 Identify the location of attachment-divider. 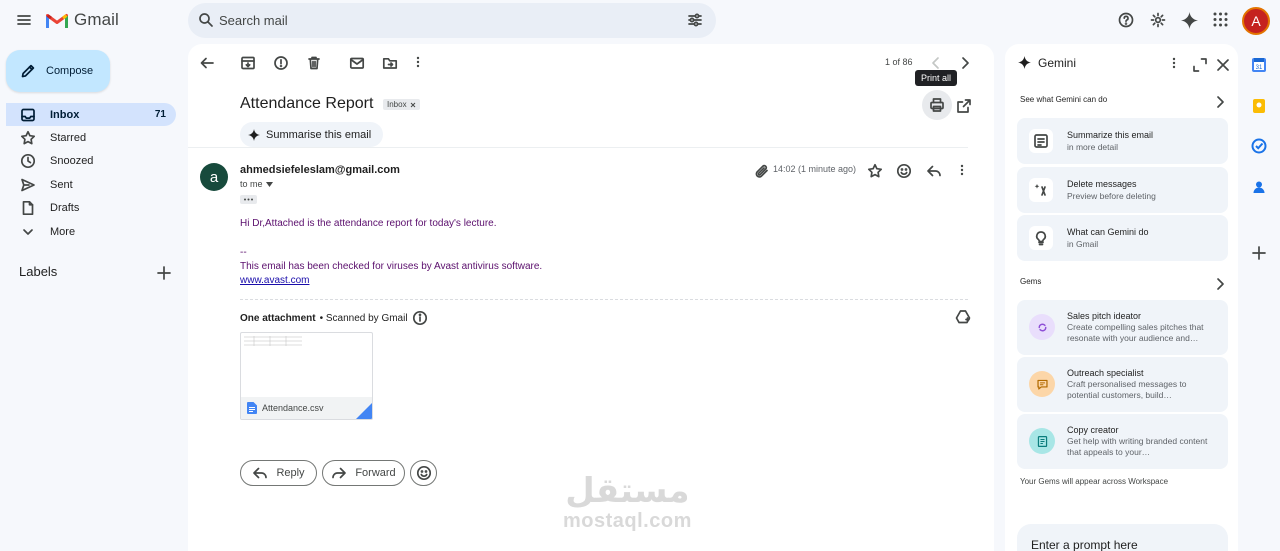
(604, 299).